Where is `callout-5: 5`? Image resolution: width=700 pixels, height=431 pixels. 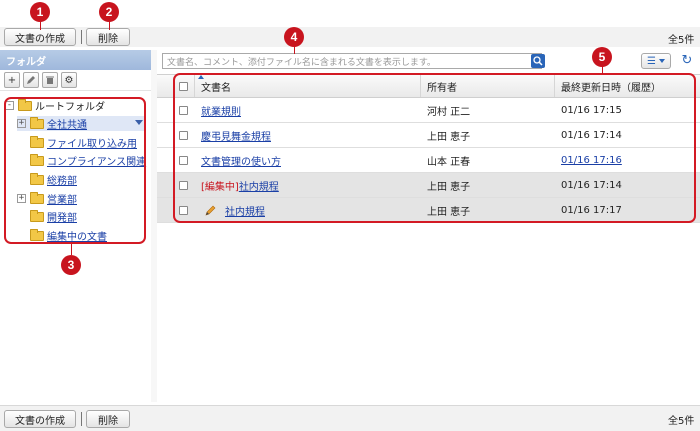 callout-5: 5 is located at coordinates (602, 57).